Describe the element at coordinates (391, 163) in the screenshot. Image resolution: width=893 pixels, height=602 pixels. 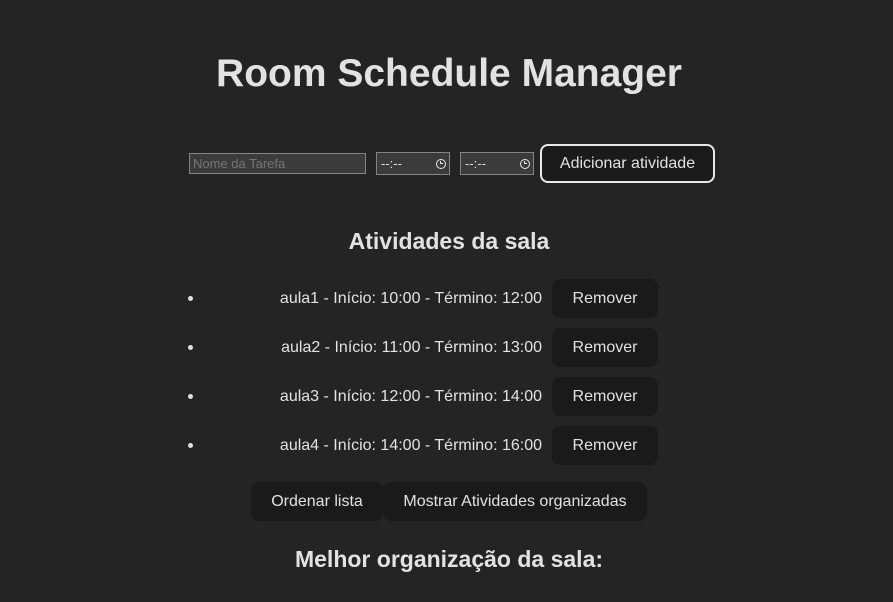
I see `start-time-value: --:--` at that location.